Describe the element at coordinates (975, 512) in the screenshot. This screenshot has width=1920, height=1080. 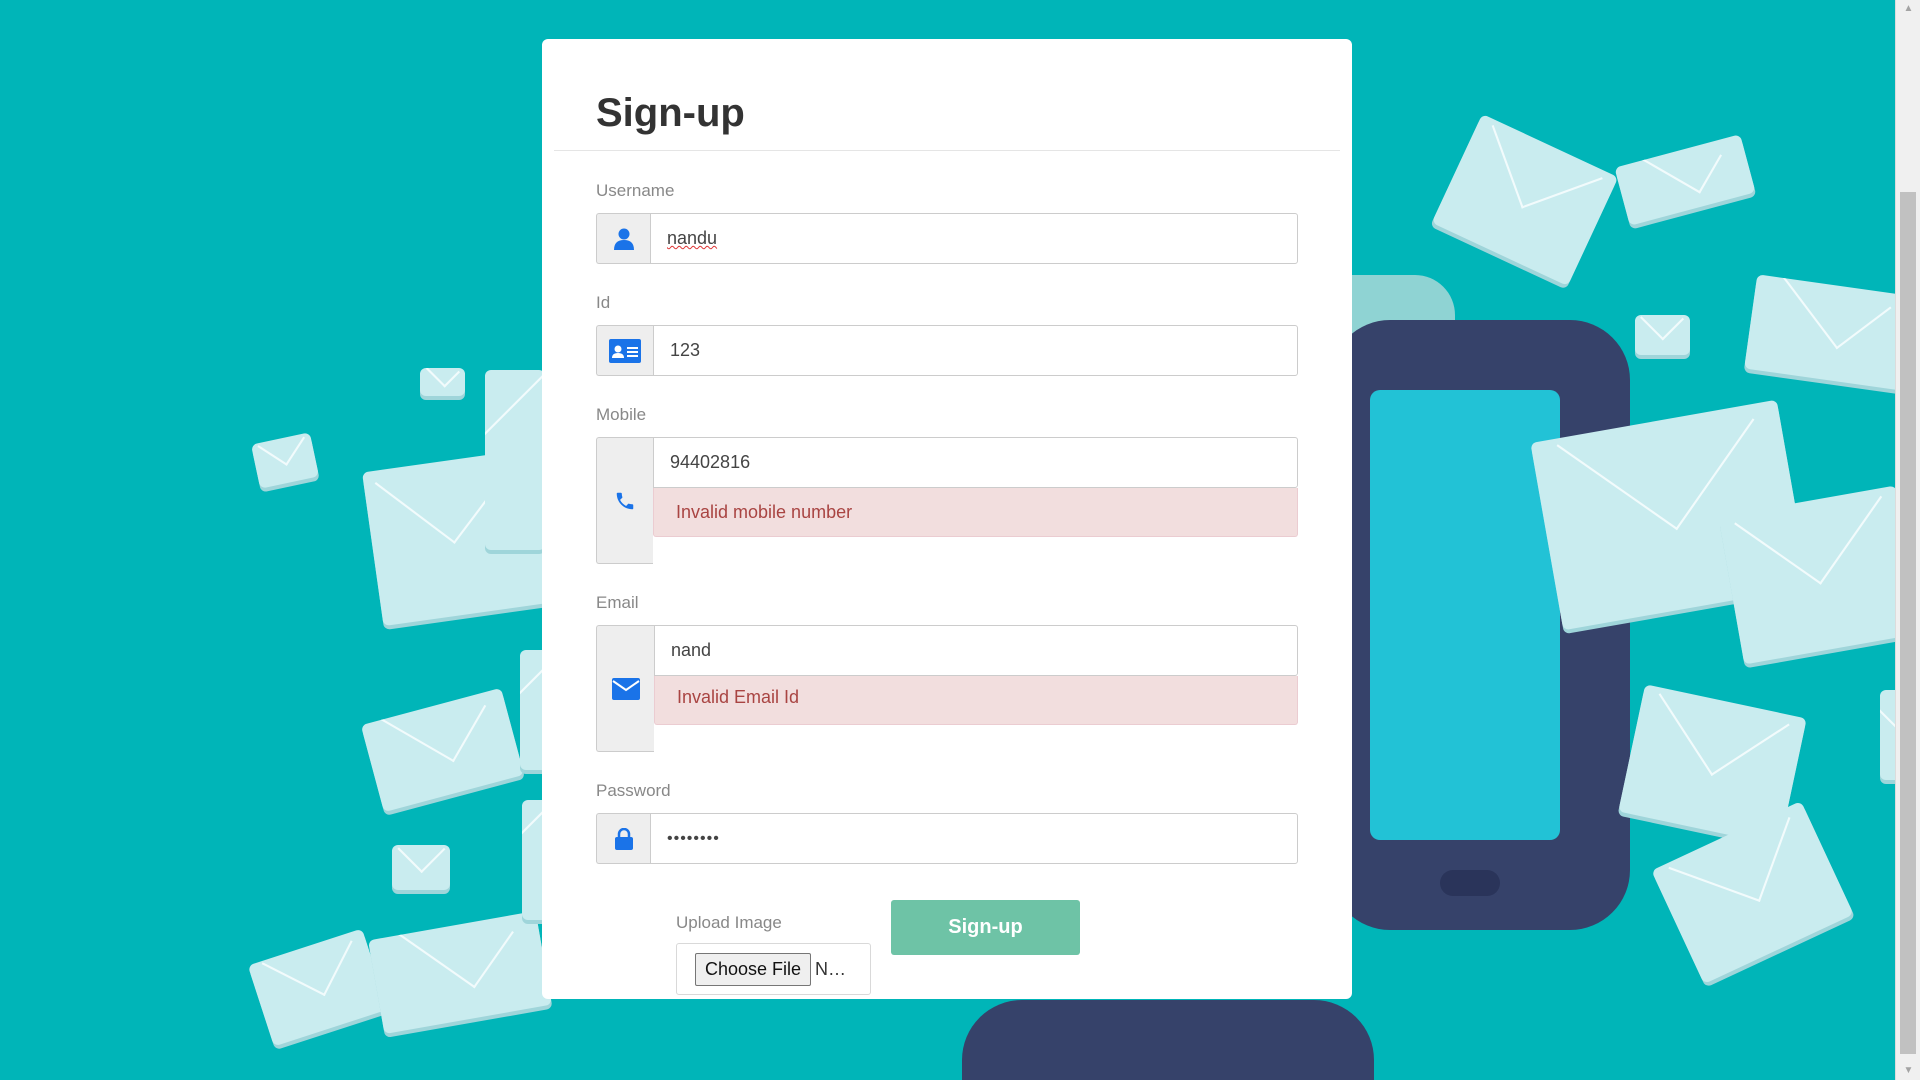
I see `mobile-error-message: Invalid mobile number` at that location.